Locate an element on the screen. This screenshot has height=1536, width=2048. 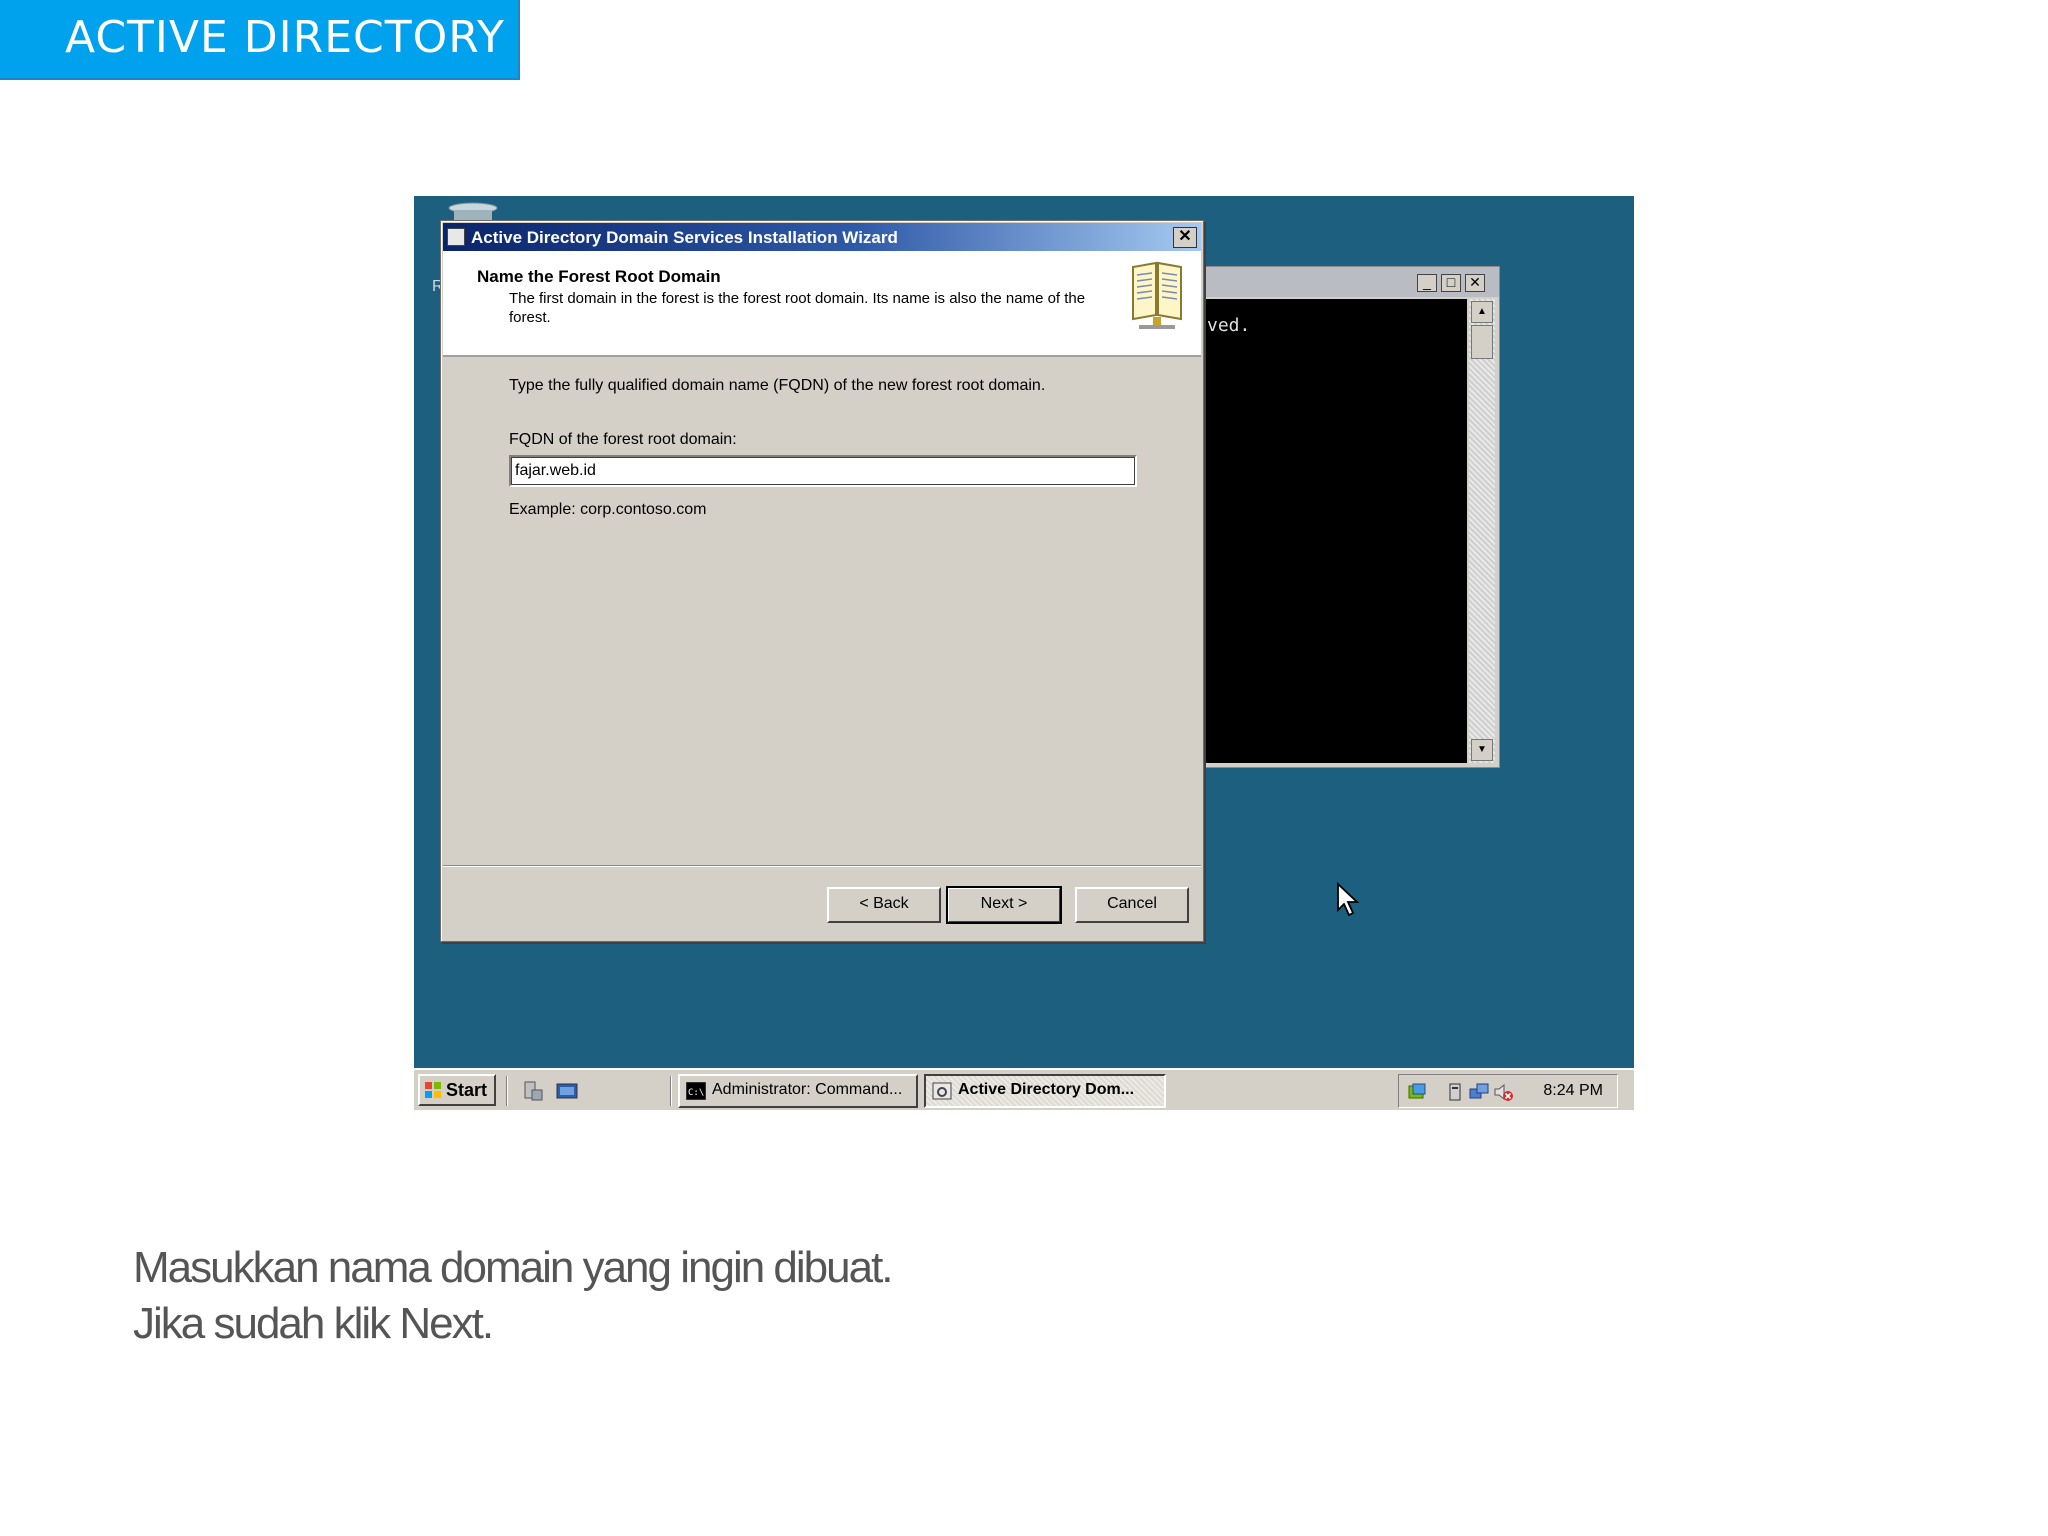
slide-title-banner: ACTIVE DIRECTORY is located at coordinates (260, 40).